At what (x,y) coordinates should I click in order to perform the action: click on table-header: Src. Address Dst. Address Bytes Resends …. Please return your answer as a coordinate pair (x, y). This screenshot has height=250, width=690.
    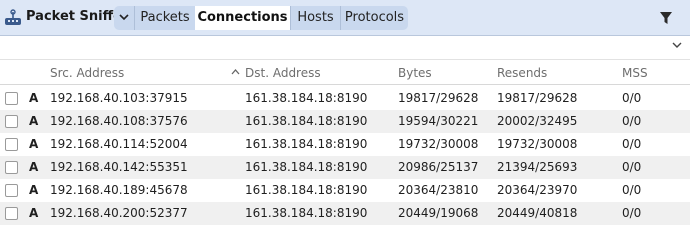
    Looking at the image, I should click on (345, 73).